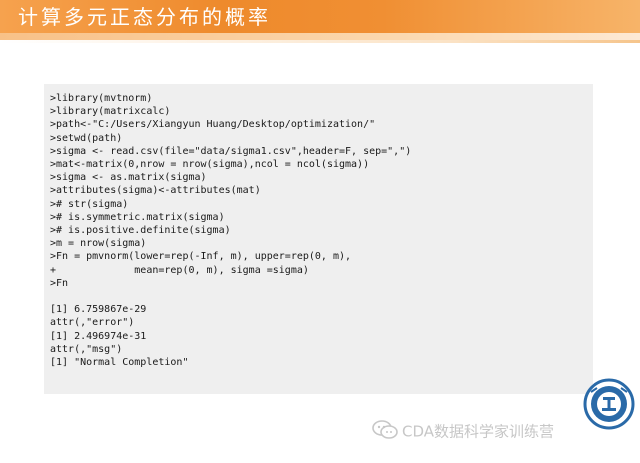  I want to click on code-line: + mean=rep(0, m), sigma =sigma), so click(179, 270).